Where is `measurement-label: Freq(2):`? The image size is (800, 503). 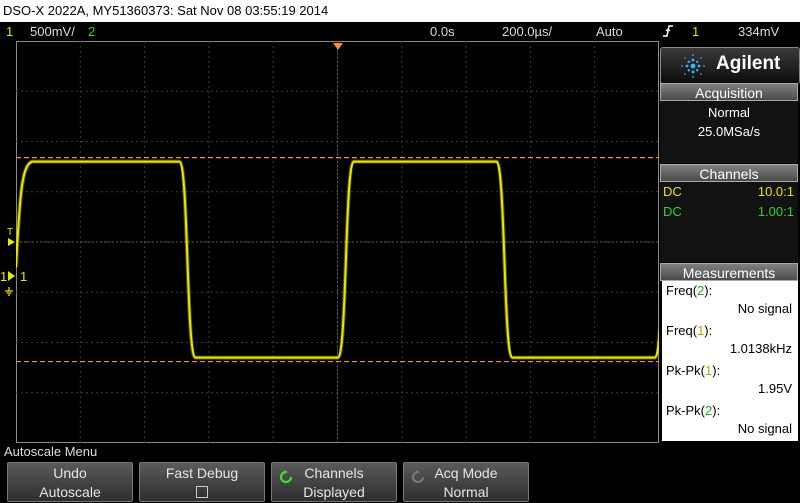
measurement-label: Freq(2): is located at coordinates (689, 290).